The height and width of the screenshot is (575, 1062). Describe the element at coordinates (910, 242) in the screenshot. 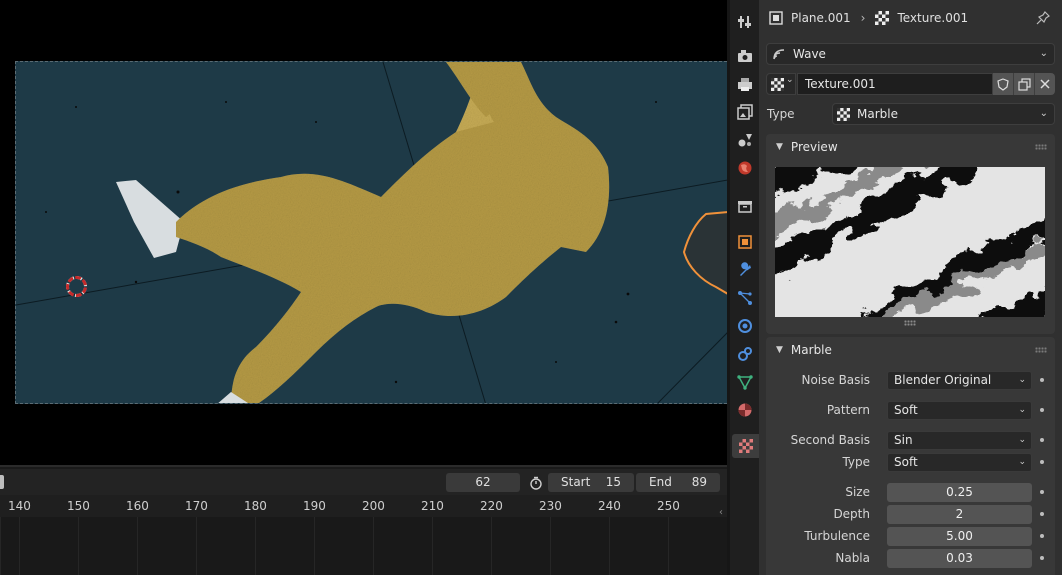

I see `marble-texture-preview` at that location.